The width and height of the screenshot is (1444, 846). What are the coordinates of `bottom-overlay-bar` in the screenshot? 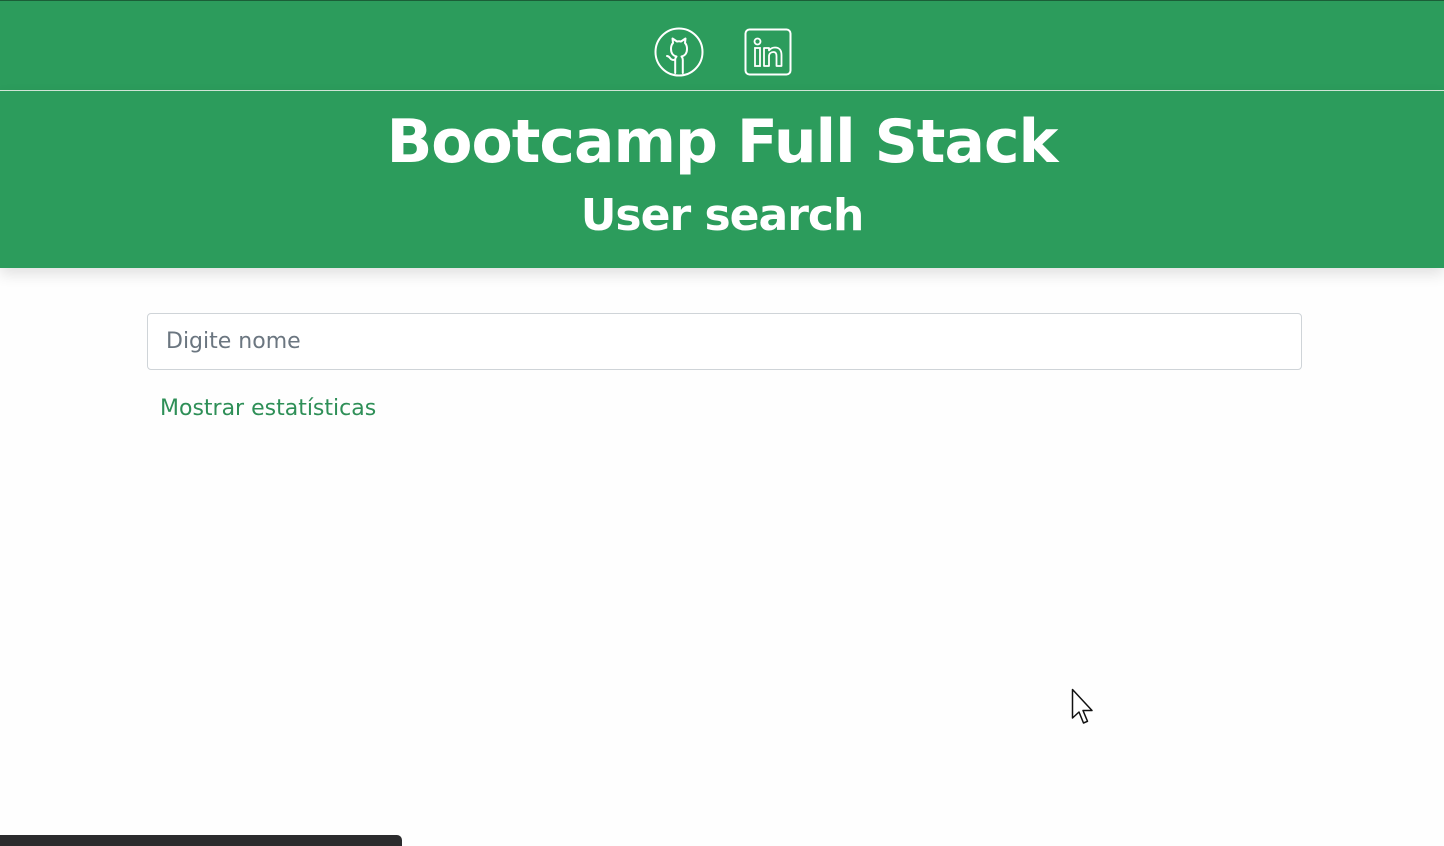 It's located at (201, 840).